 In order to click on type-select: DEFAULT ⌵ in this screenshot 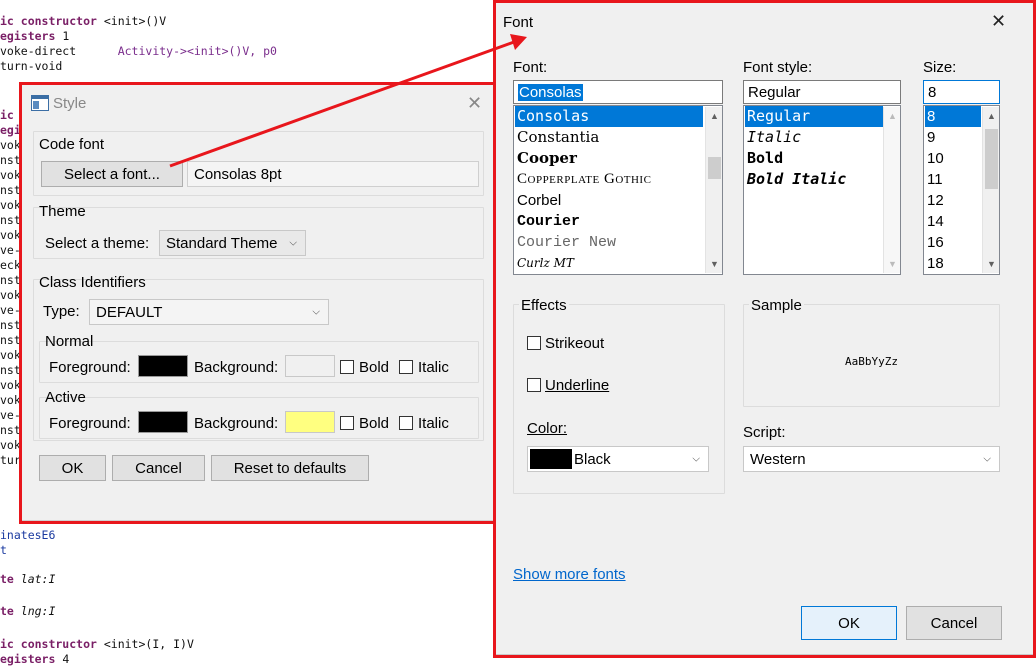, I will do `click(209, 312)`.